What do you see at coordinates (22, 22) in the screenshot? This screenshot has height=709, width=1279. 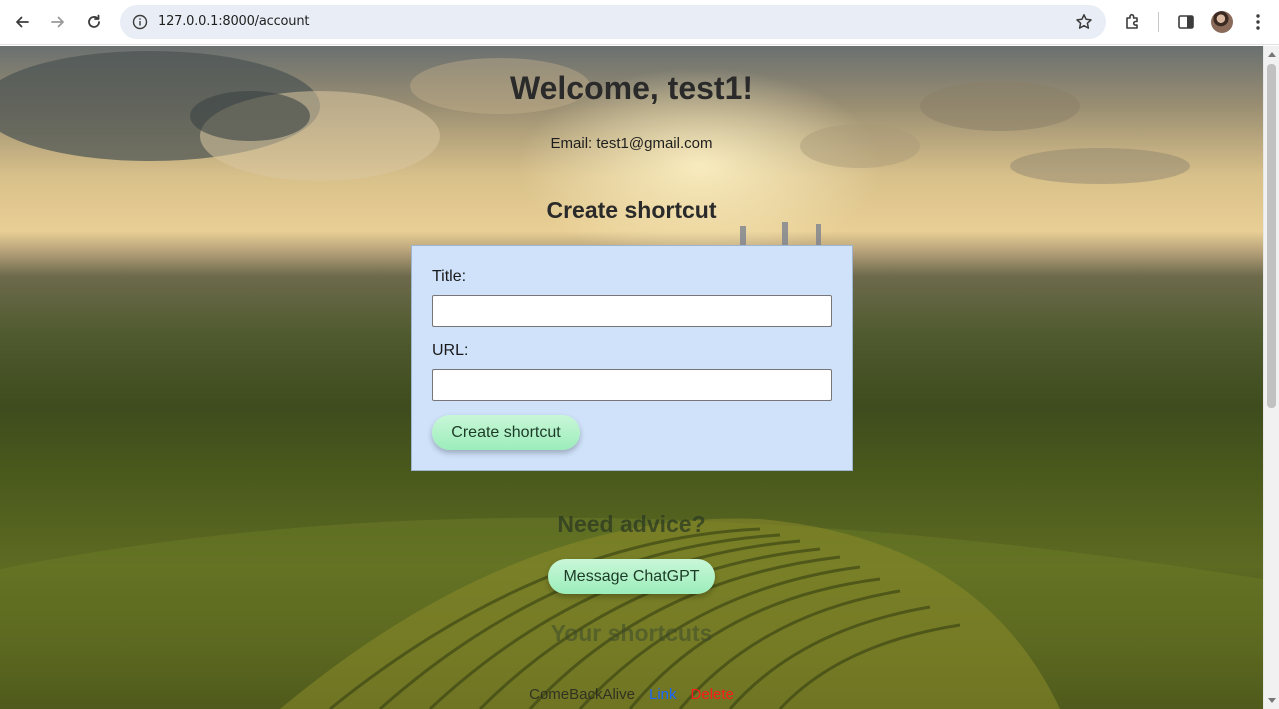 I see `back-icon` at bounding box center [22, 22].